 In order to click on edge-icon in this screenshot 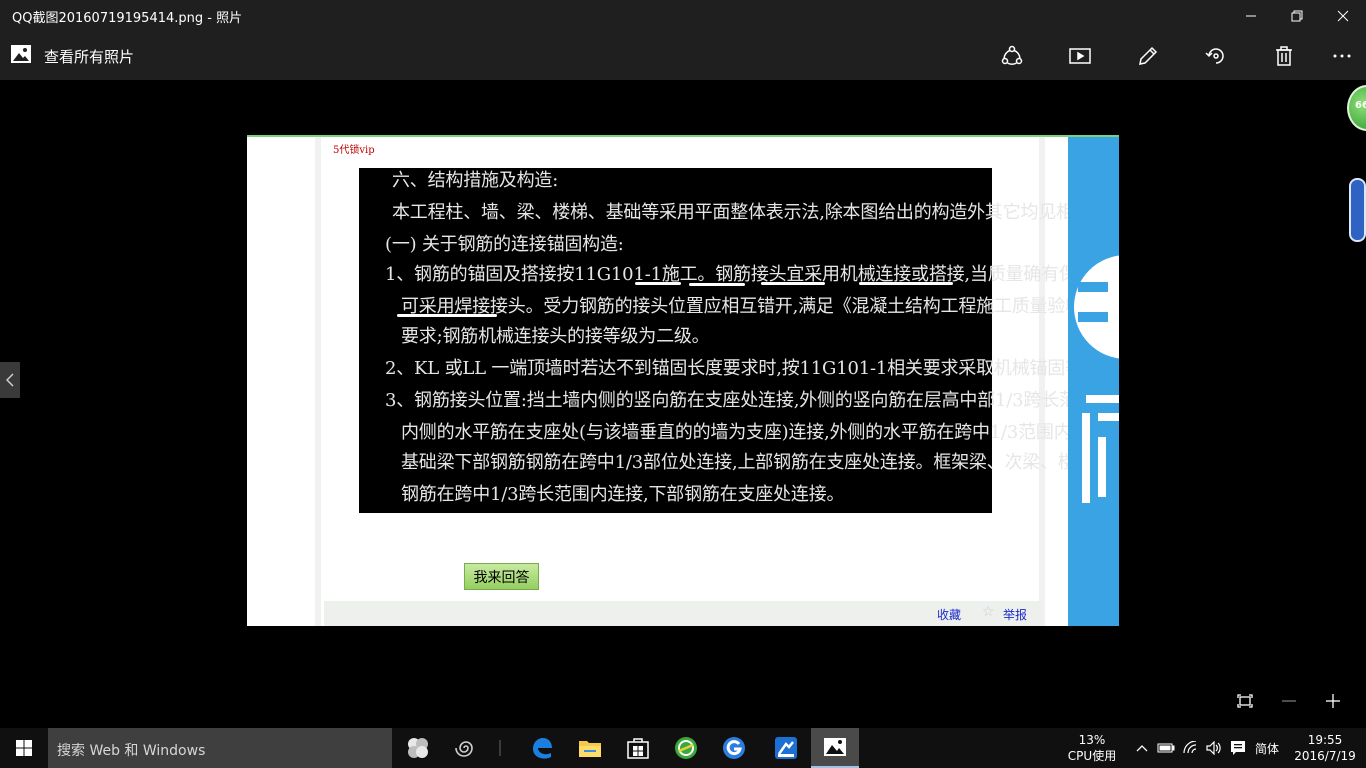, I will do `click(542, 748)`.